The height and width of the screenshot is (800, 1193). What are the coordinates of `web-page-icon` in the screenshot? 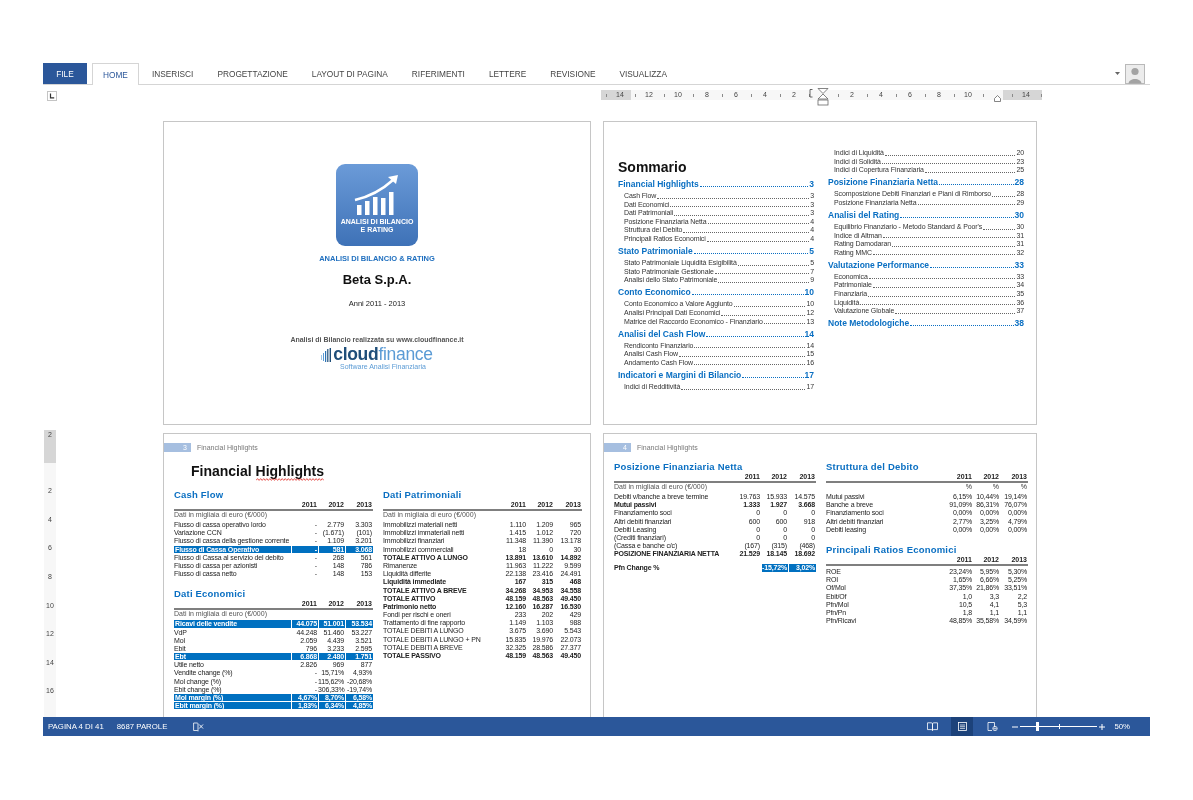 It's located at (992, 726).